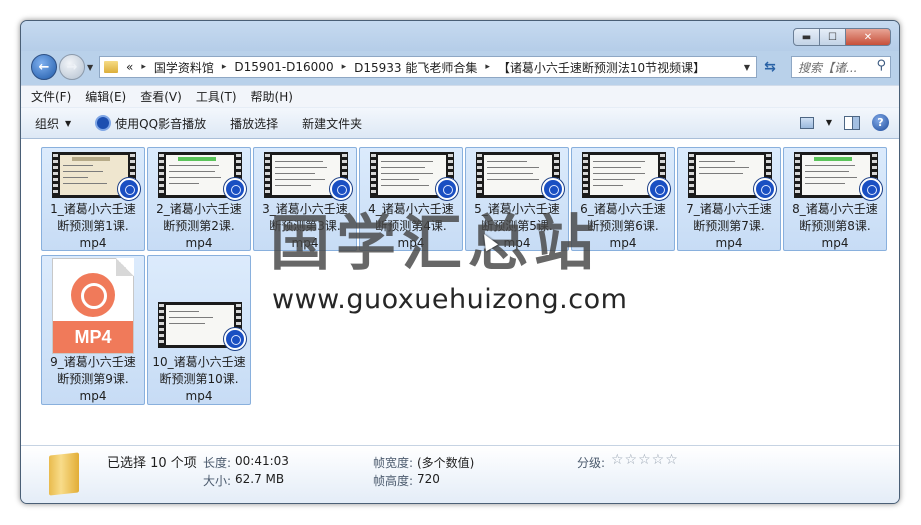 The image size is (921, 525). I want to click on close-button: ✕, so click(868, 37).